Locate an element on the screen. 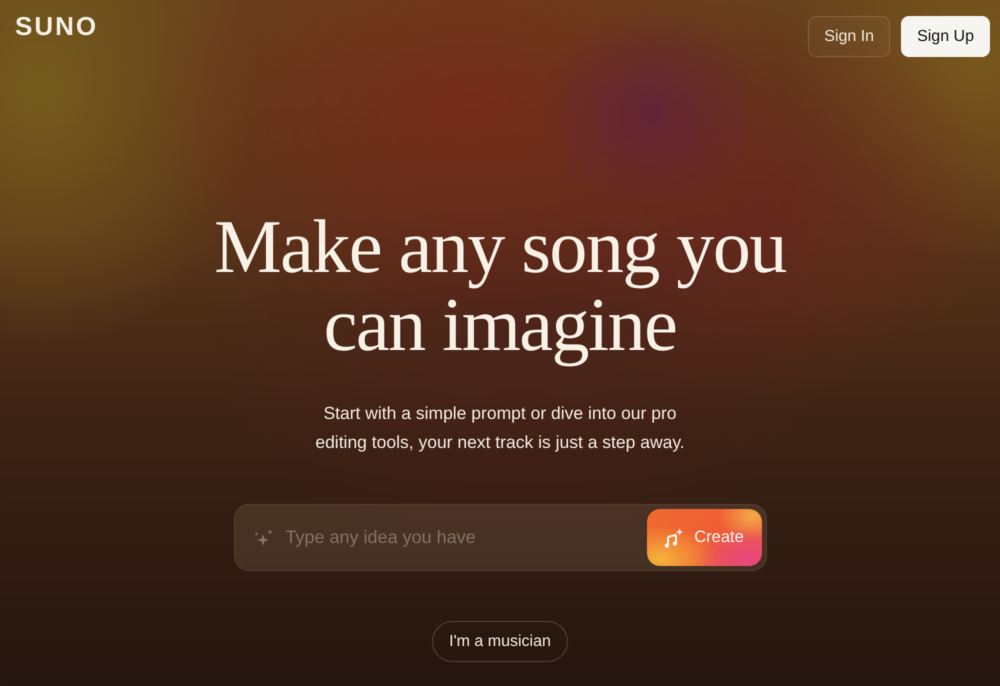 Image resolution: width=1000 pixels, height=686 pixels. logo: SUNO is located at coordinates (56, 26).